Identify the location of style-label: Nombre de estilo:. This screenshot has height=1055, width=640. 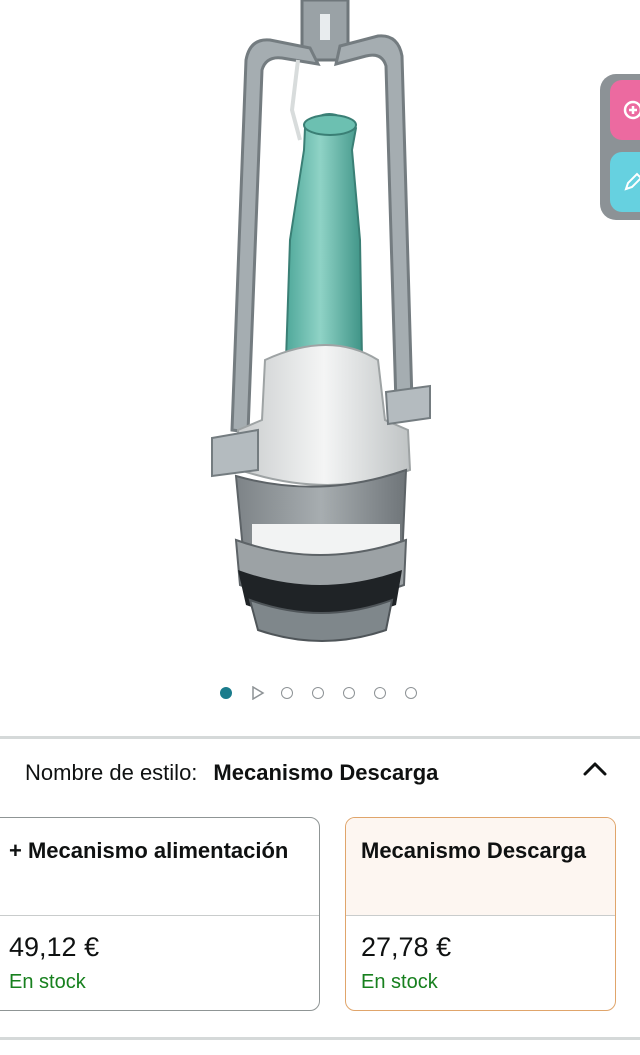
(111, 772).